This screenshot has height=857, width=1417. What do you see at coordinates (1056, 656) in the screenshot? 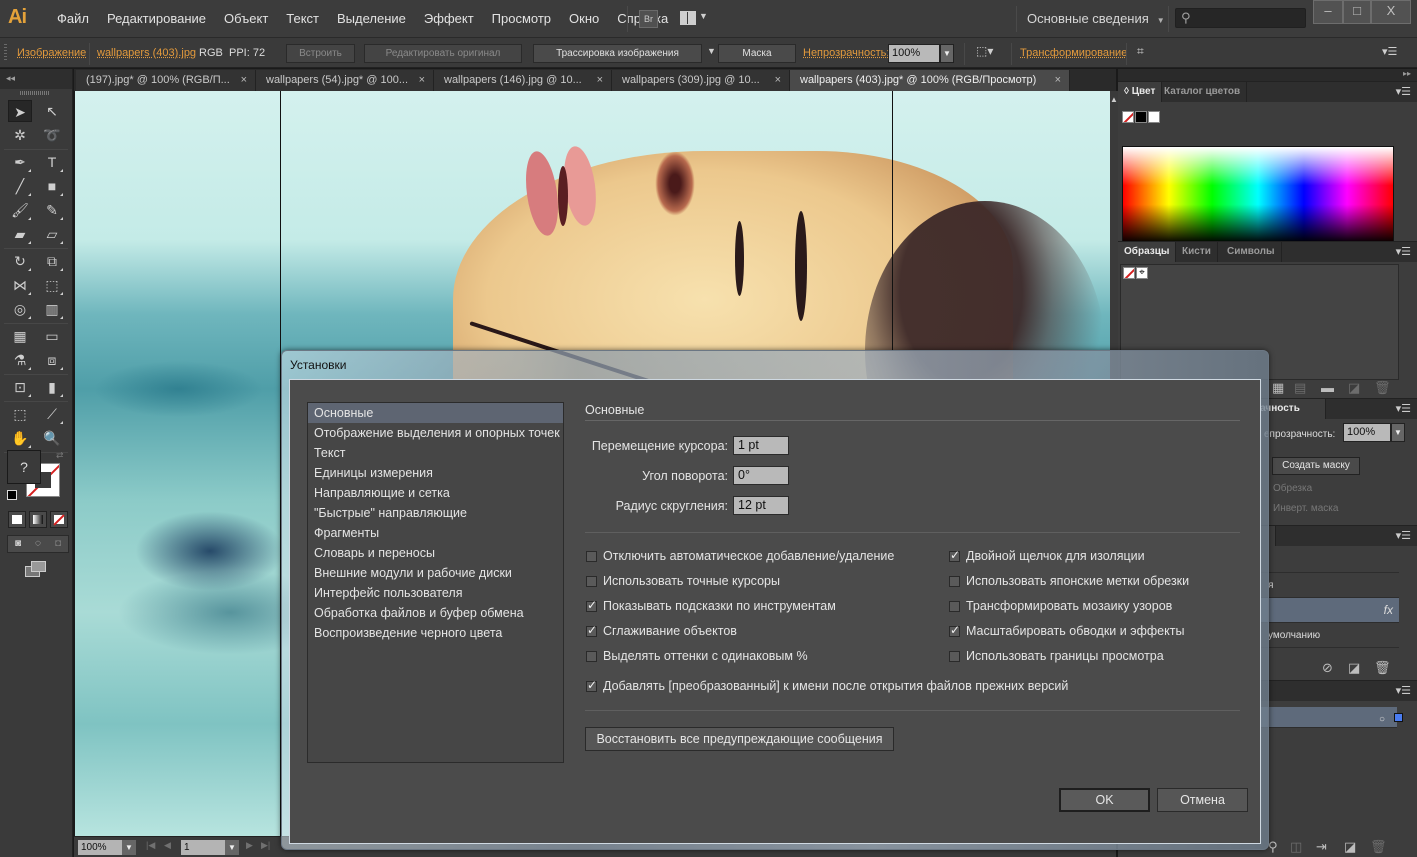
I see `checkbox-use-preview-bounds: Использовать границы просмотра` at bounding box center [1056, 656].